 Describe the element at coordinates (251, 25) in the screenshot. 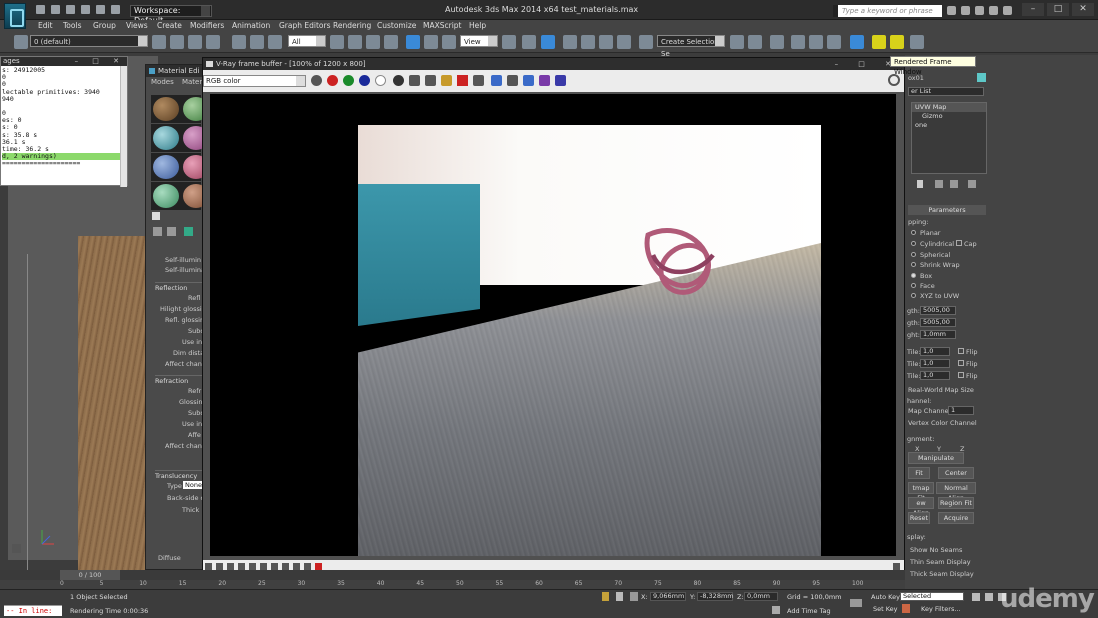

I see `menu-animation: Animation` at that location.